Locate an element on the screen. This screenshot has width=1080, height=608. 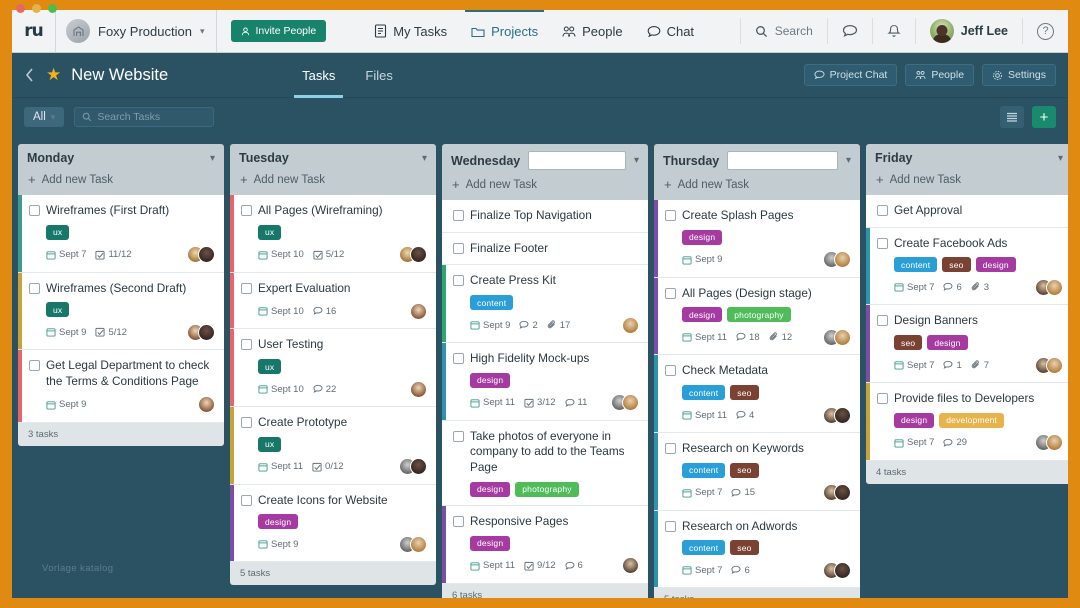
project-chat-button: Project Chat is located at coordinates (850, 75).